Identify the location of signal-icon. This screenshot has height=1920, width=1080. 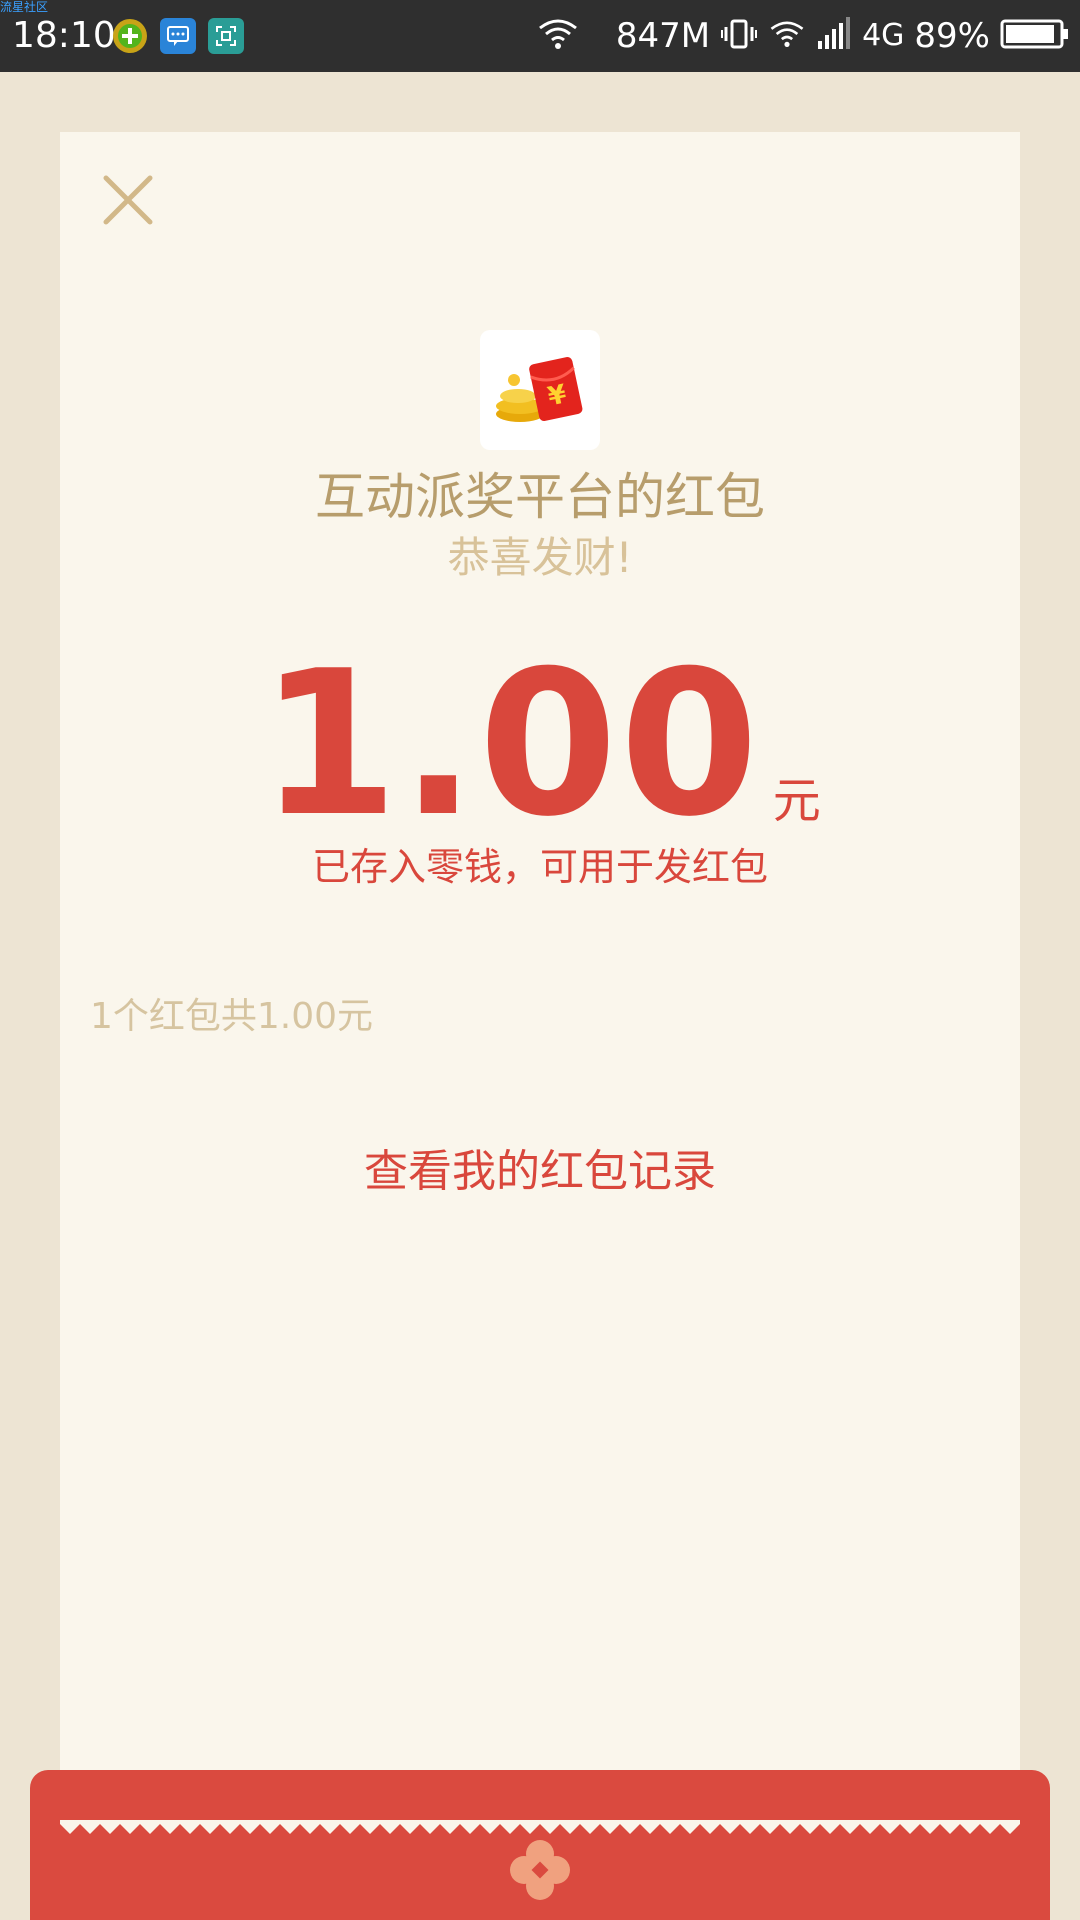
(834, 36).